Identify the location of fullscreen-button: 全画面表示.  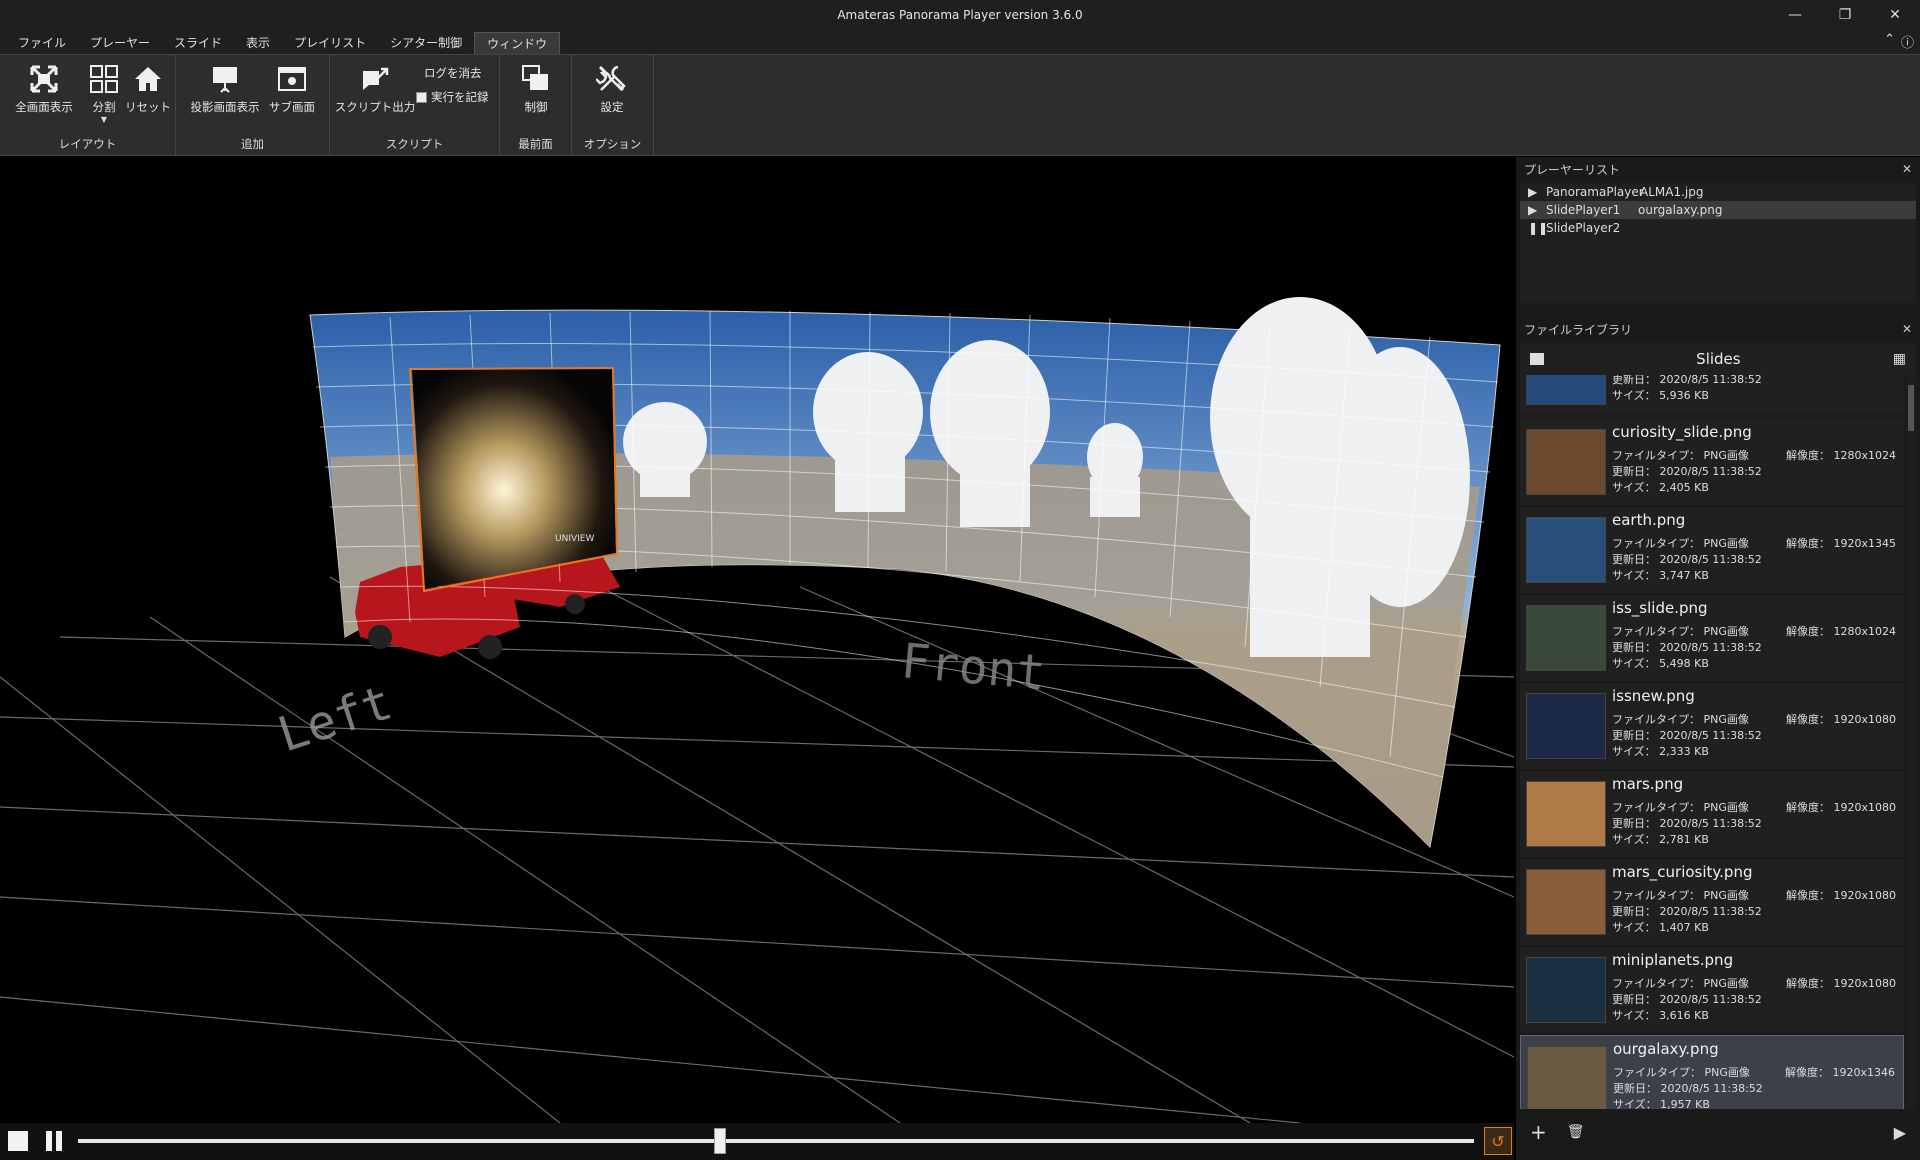
(44, 89).